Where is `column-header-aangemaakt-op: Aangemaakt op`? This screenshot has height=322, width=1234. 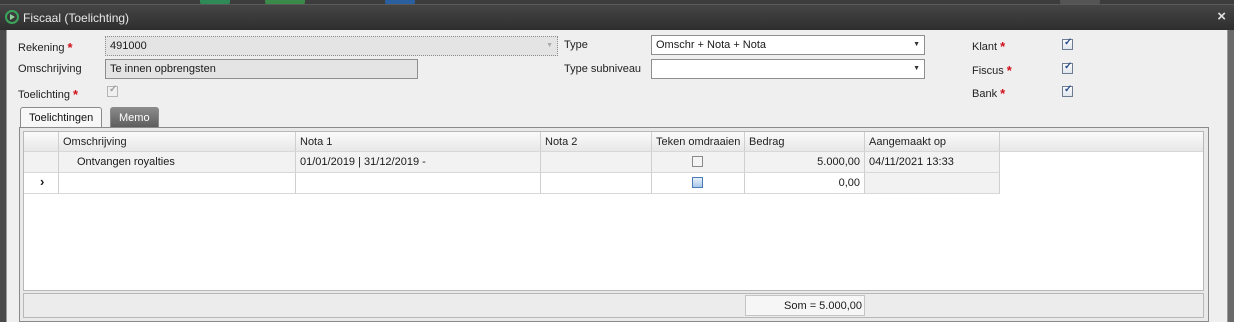 column-header-aangemaakt-op: Aangemaakt op is located at coordinates (932, 142).